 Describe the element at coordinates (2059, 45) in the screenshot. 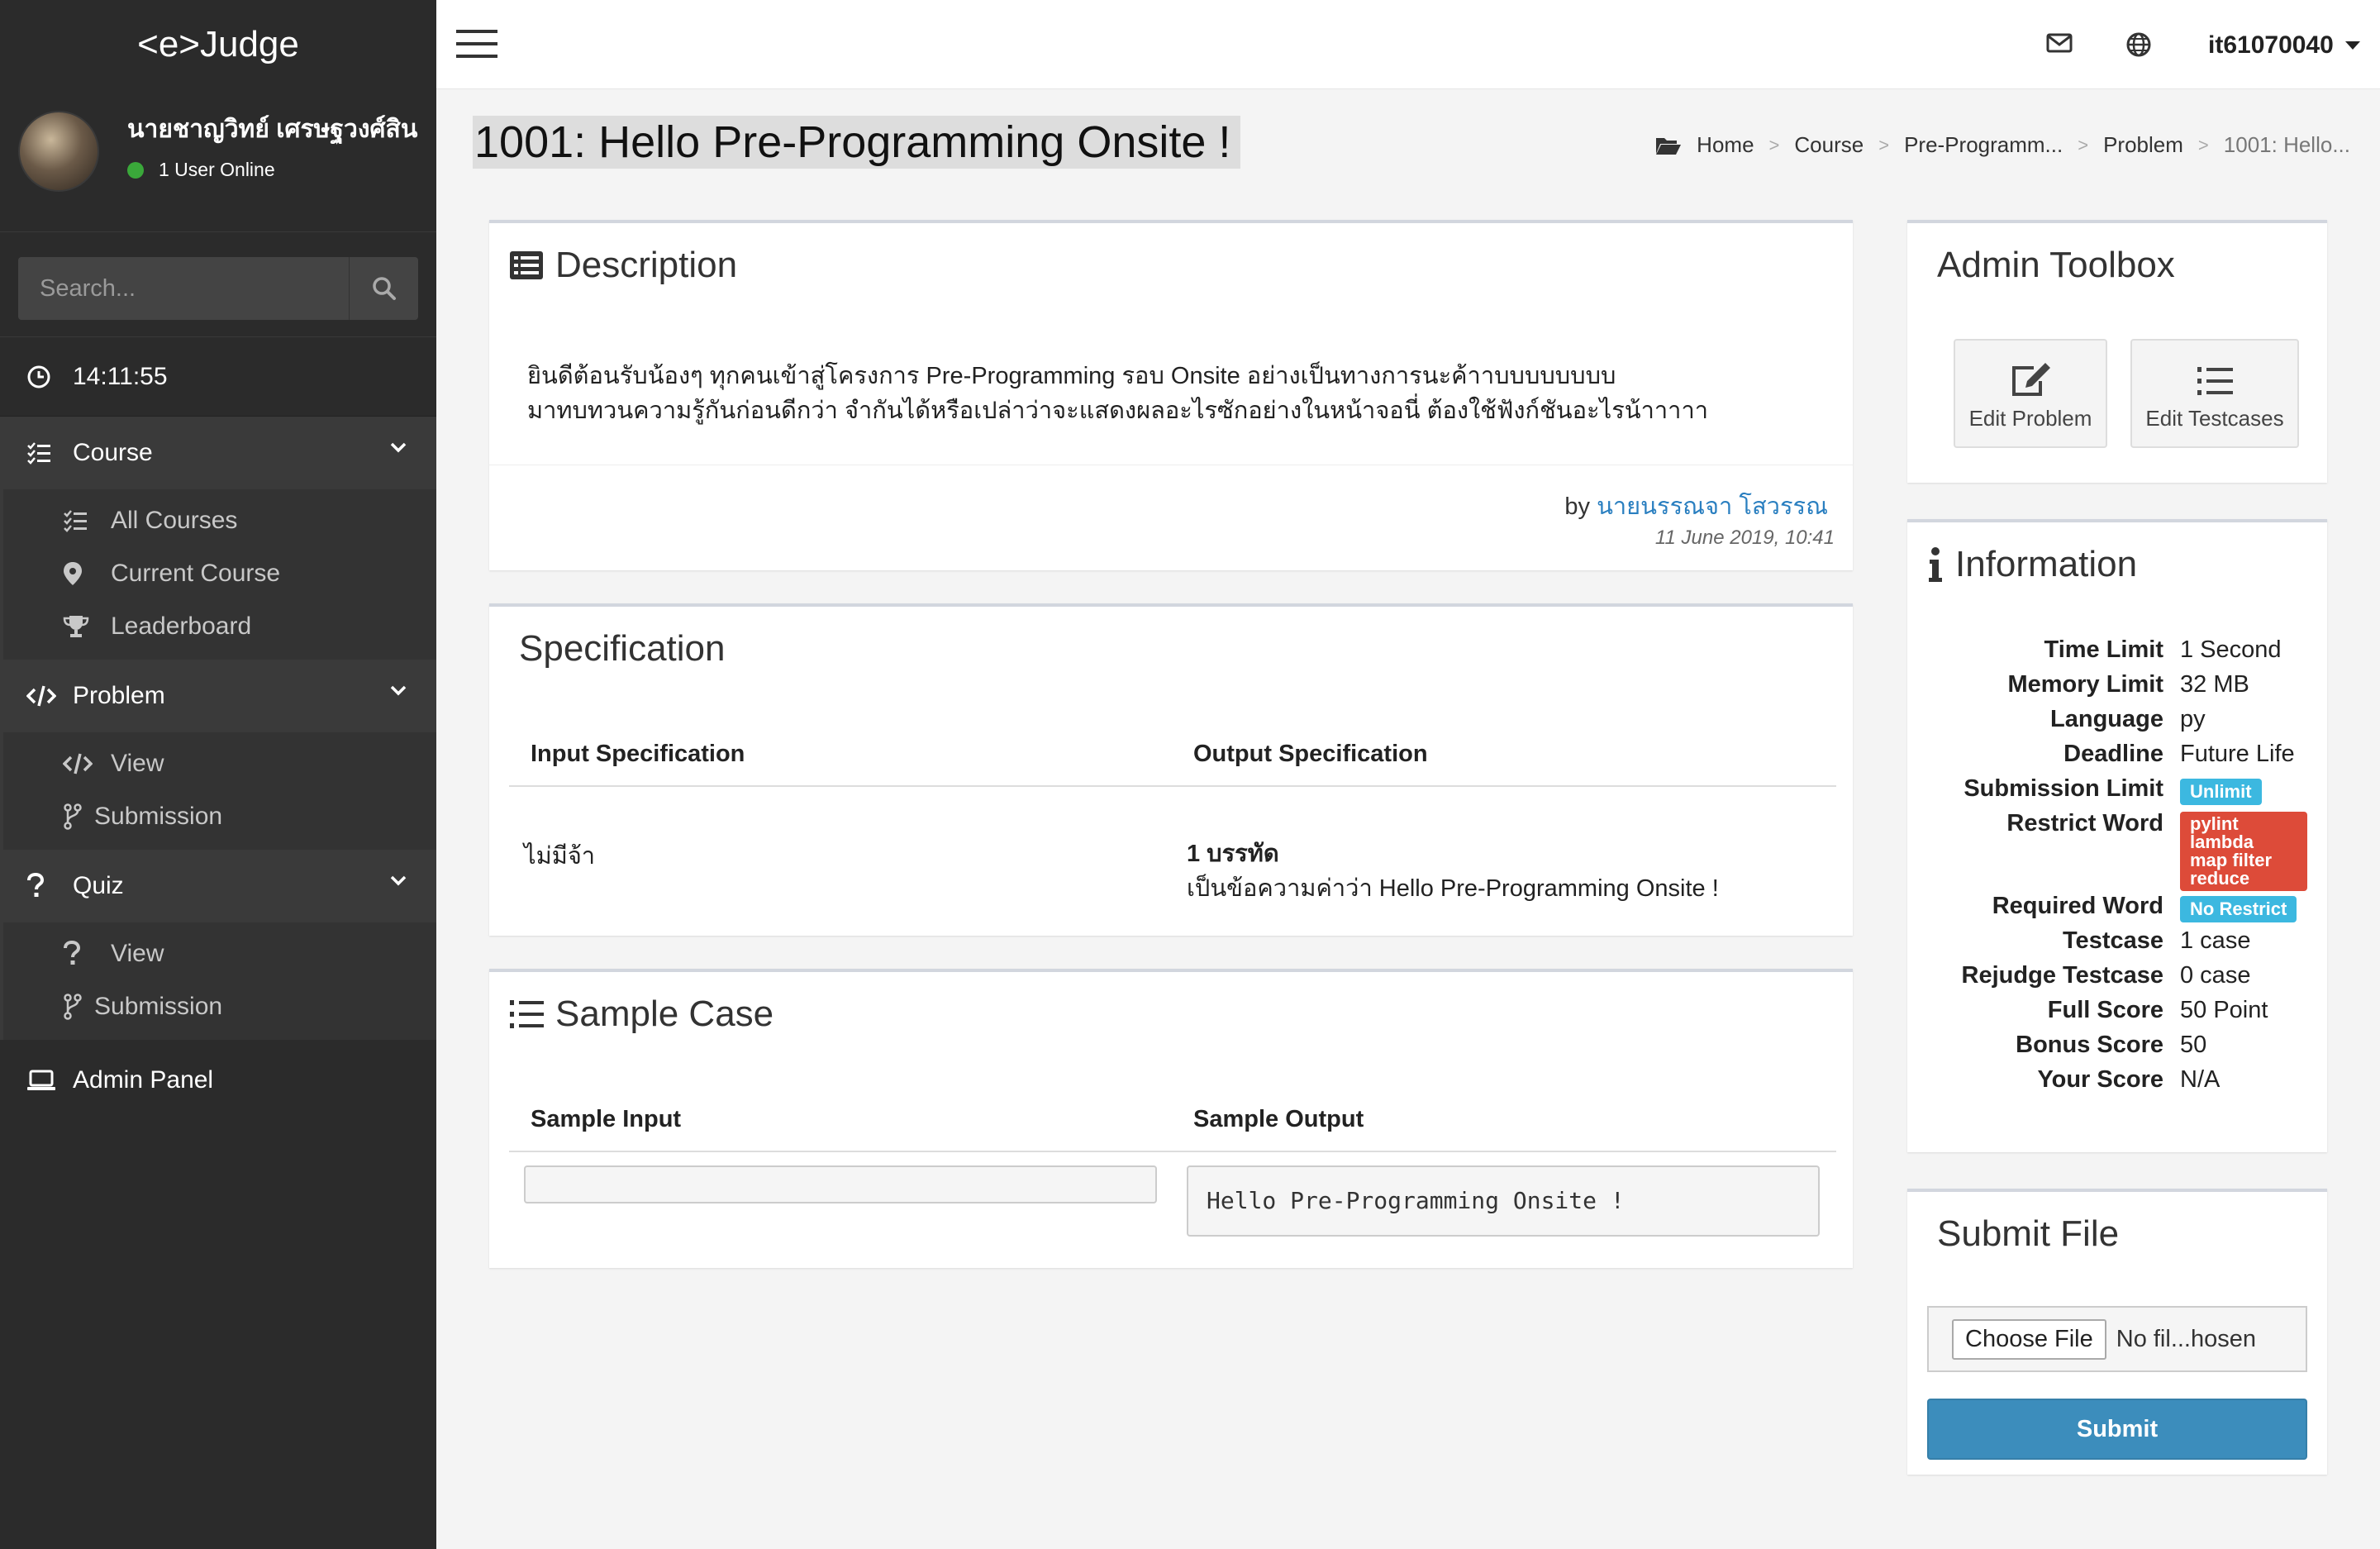

I see `messages-button` at that location.